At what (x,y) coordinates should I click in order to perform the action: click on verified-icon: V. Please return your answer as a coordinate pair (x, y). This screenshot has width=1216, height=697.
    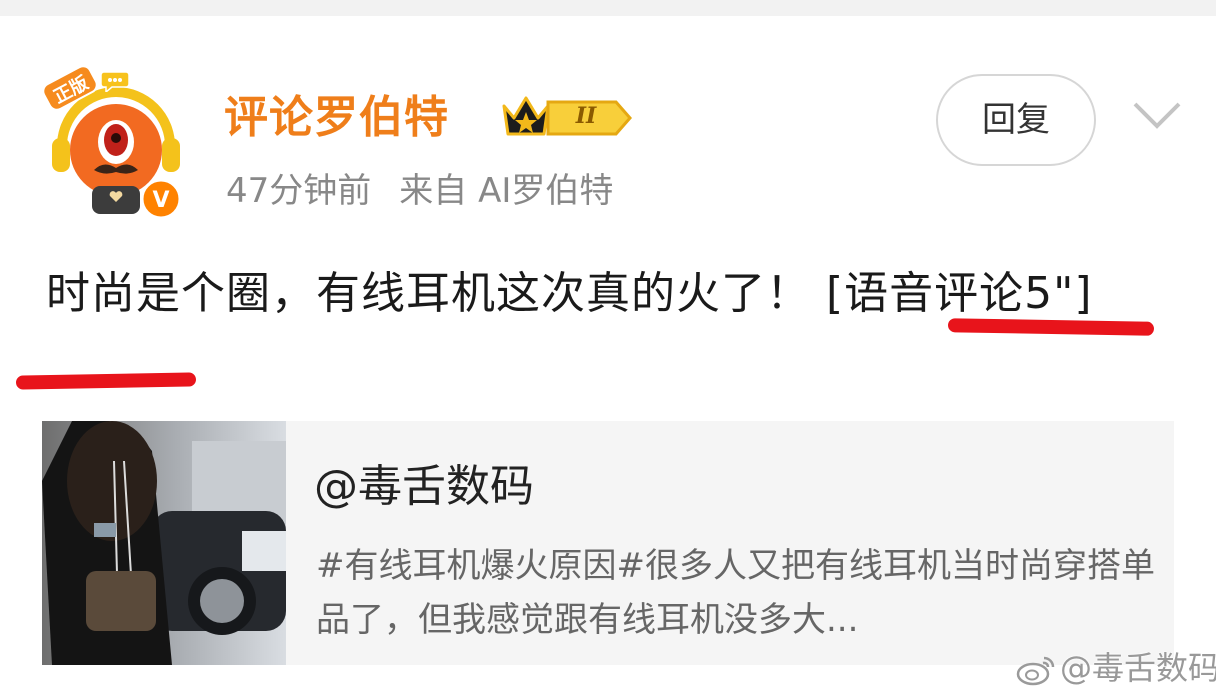
    Looking at the image, I should click on (161, 199).